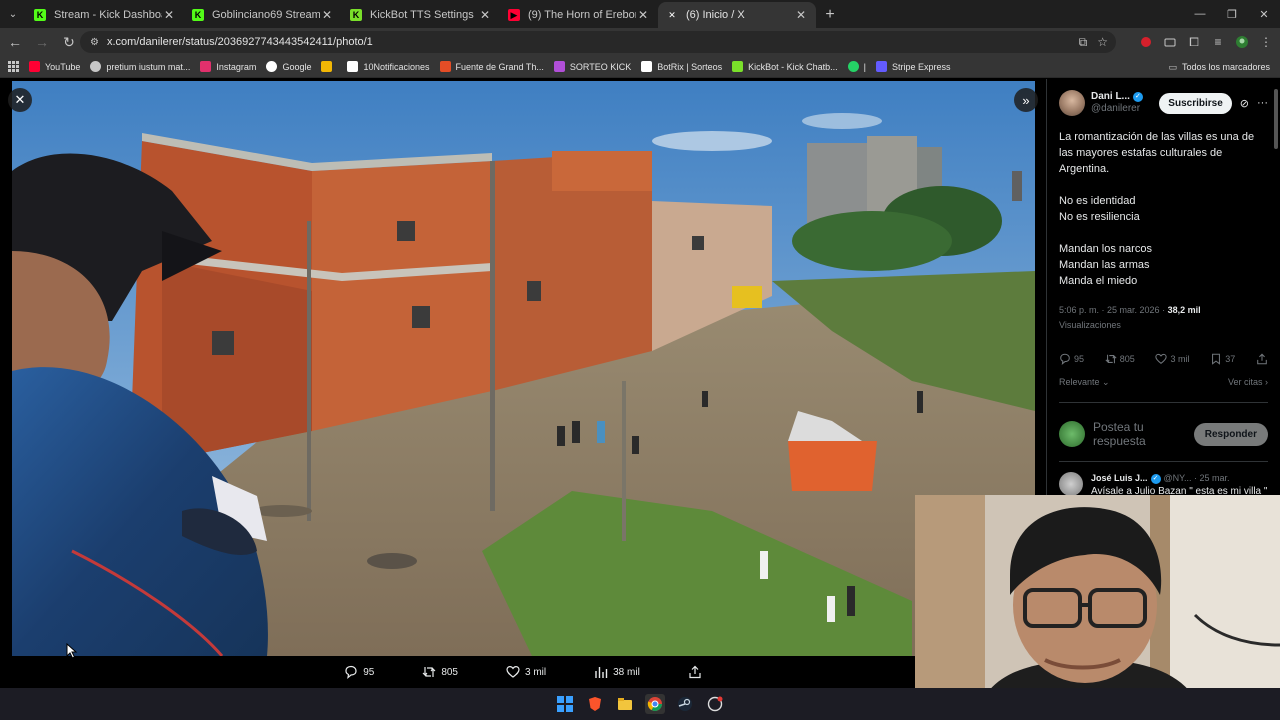 This screenshot has width=1280, height=720. I want to click on reply-action: 95, so click(359, 672).